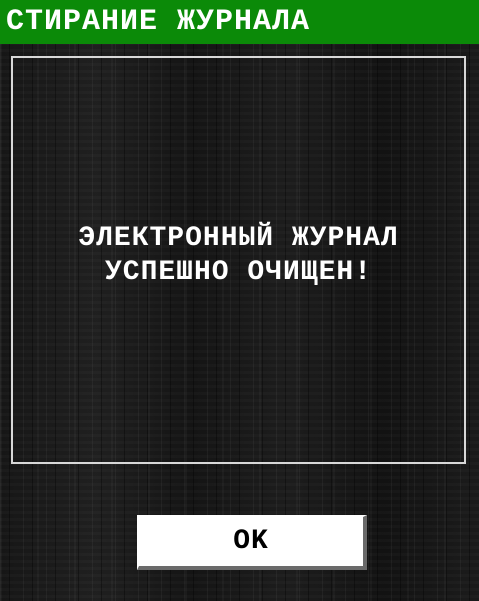 This screenshot has width=479, height=601. Describe the element at coordinates (238, 238) in the screenshot. I see `message-line-1: ЭЛЕКТРОННЫЙ ЖУРНАЛ` at that location.